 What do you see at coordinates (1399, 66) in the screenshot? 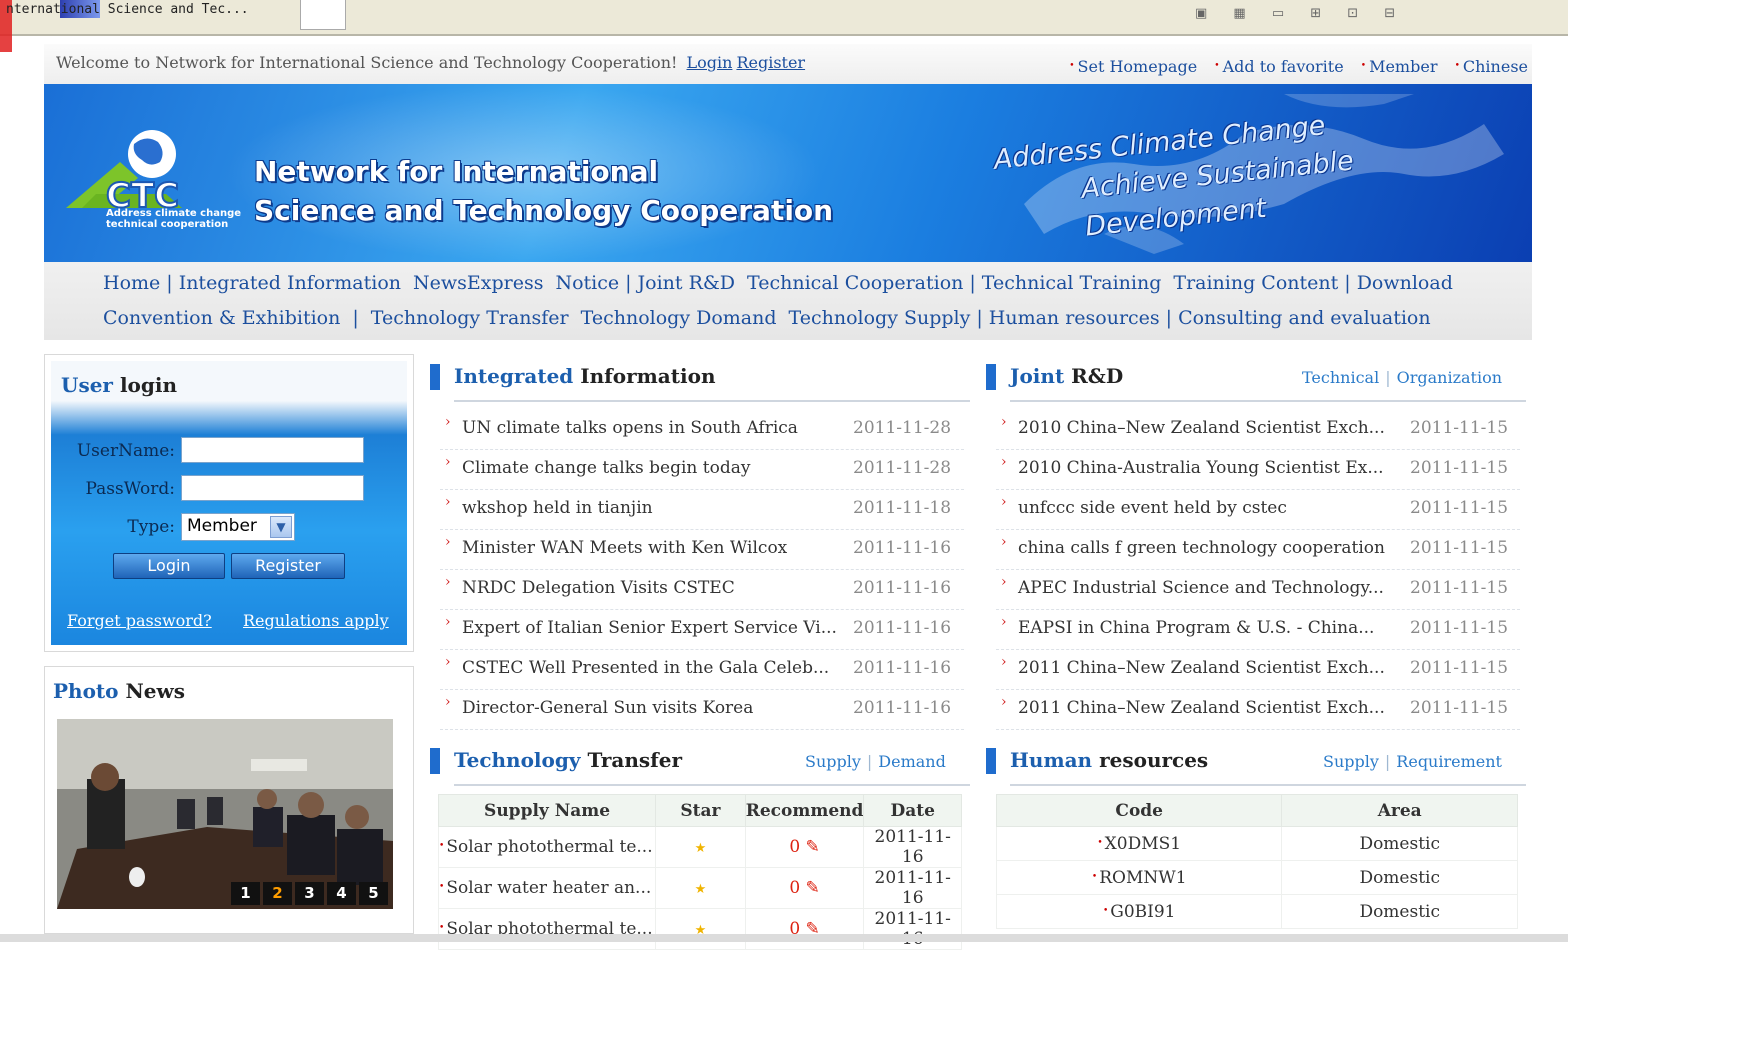
I see `member-link: Member` at bounding box center [1399, 66].